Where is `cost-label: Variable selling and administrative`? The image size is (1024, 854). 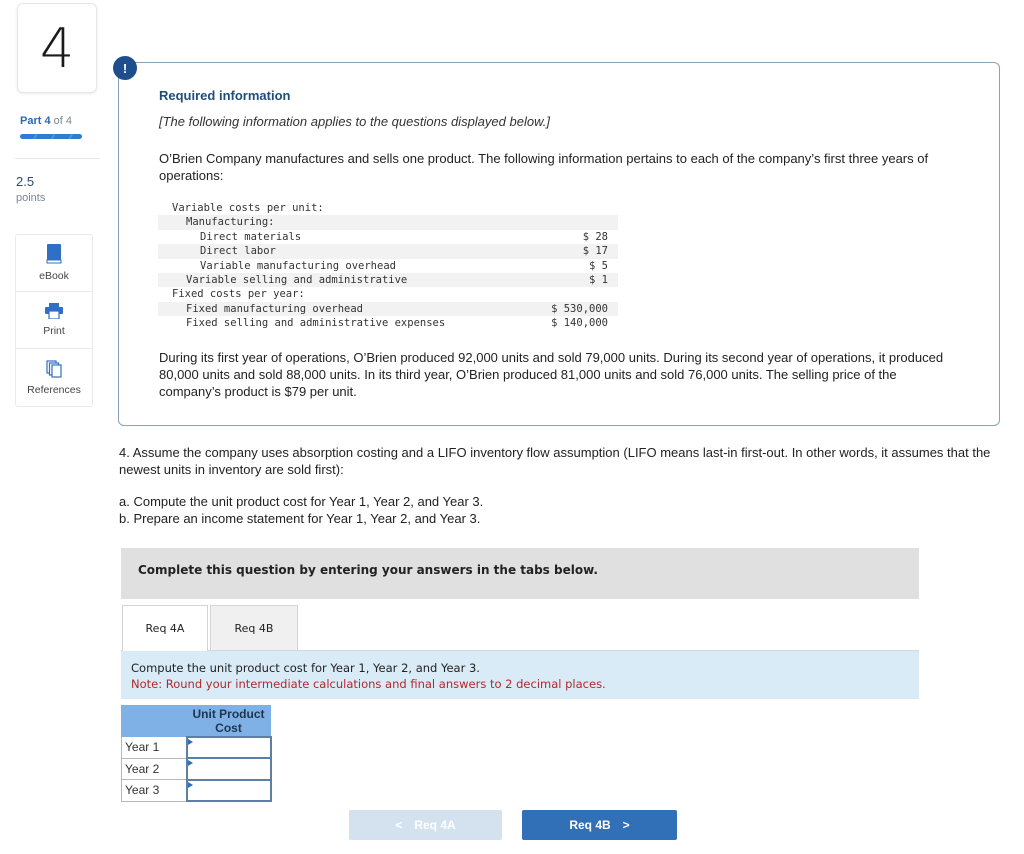 cost-label: Variable selling and administrative is located at coordinates (343, 280).